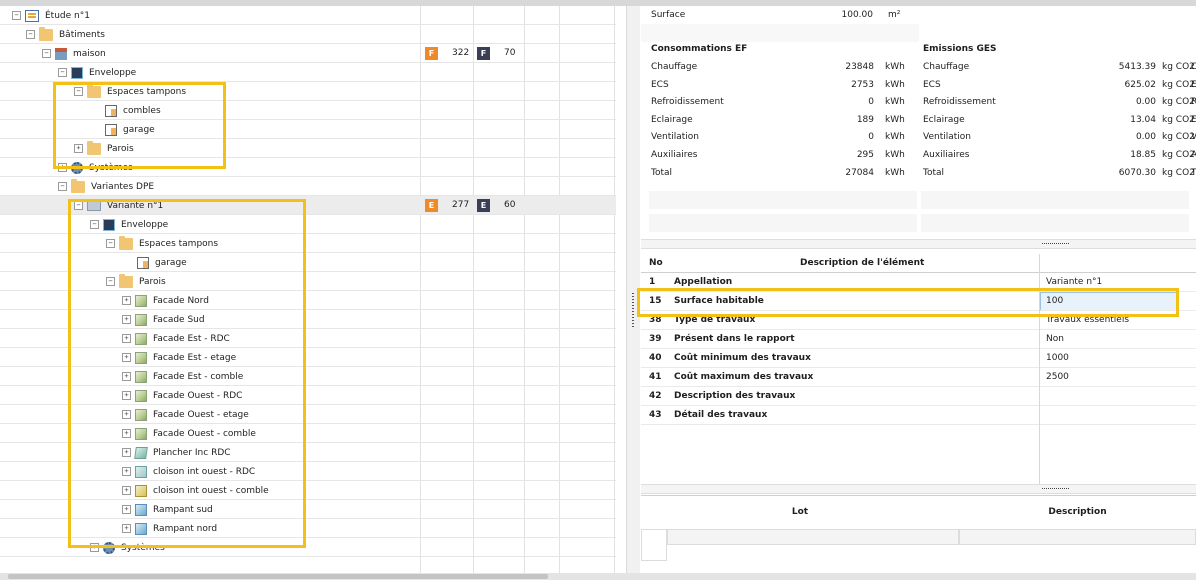  What do you see at coordinates (163, 319) in the screenshot?
I see `tree-node-content: + Facade Sud` at bounding box center [163, 319].